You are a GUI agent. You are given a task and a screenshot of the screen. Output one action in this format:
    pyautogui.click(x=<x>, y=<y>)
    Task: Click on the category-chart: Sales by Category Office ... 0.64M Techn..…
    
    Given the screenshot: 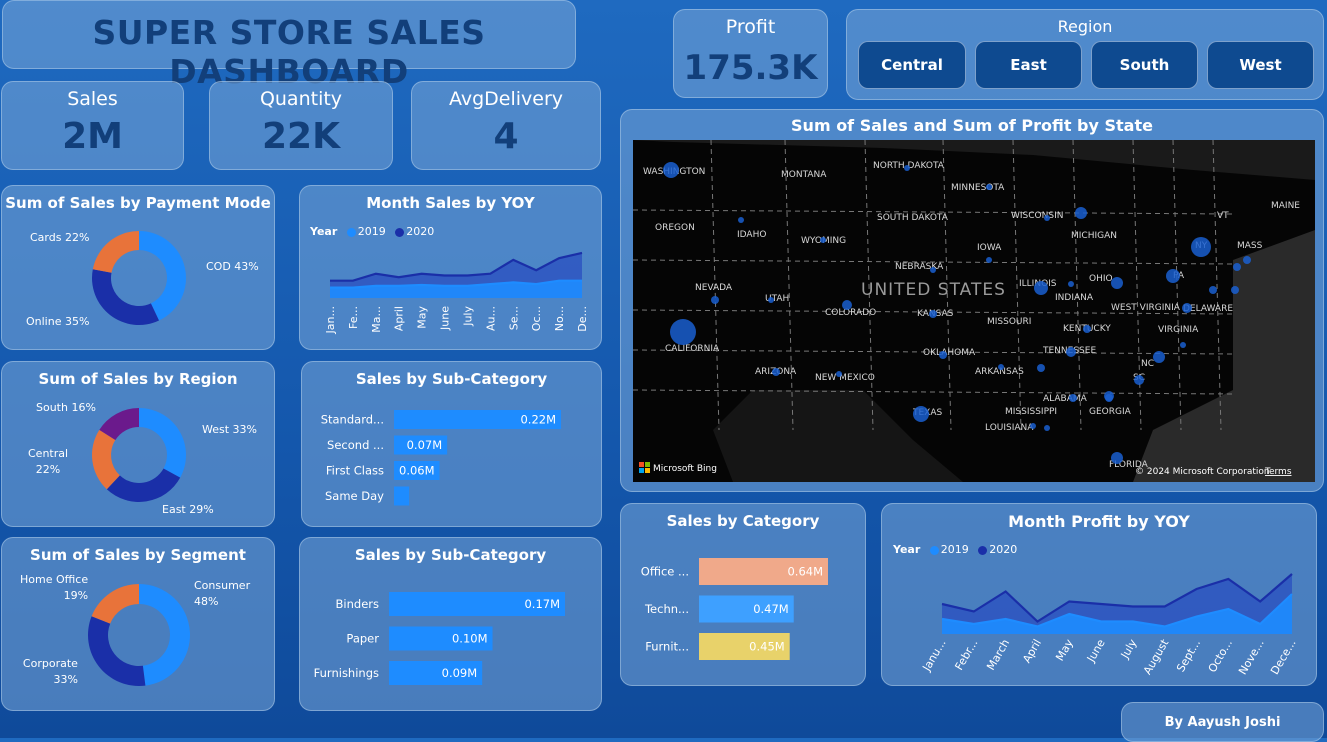 What is the action you would take?
    pyautogui.click(x=743, y=594)
    